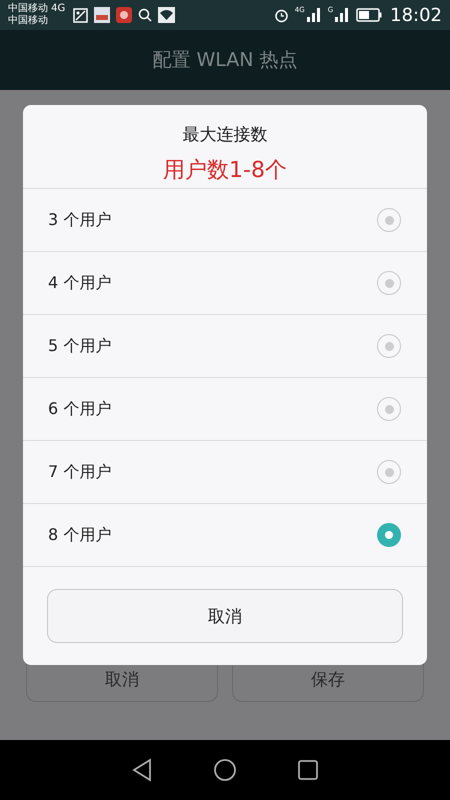 This screenshot has width=450, height=800. I want to click on option-label: 5 个用户, so click(80, 346).